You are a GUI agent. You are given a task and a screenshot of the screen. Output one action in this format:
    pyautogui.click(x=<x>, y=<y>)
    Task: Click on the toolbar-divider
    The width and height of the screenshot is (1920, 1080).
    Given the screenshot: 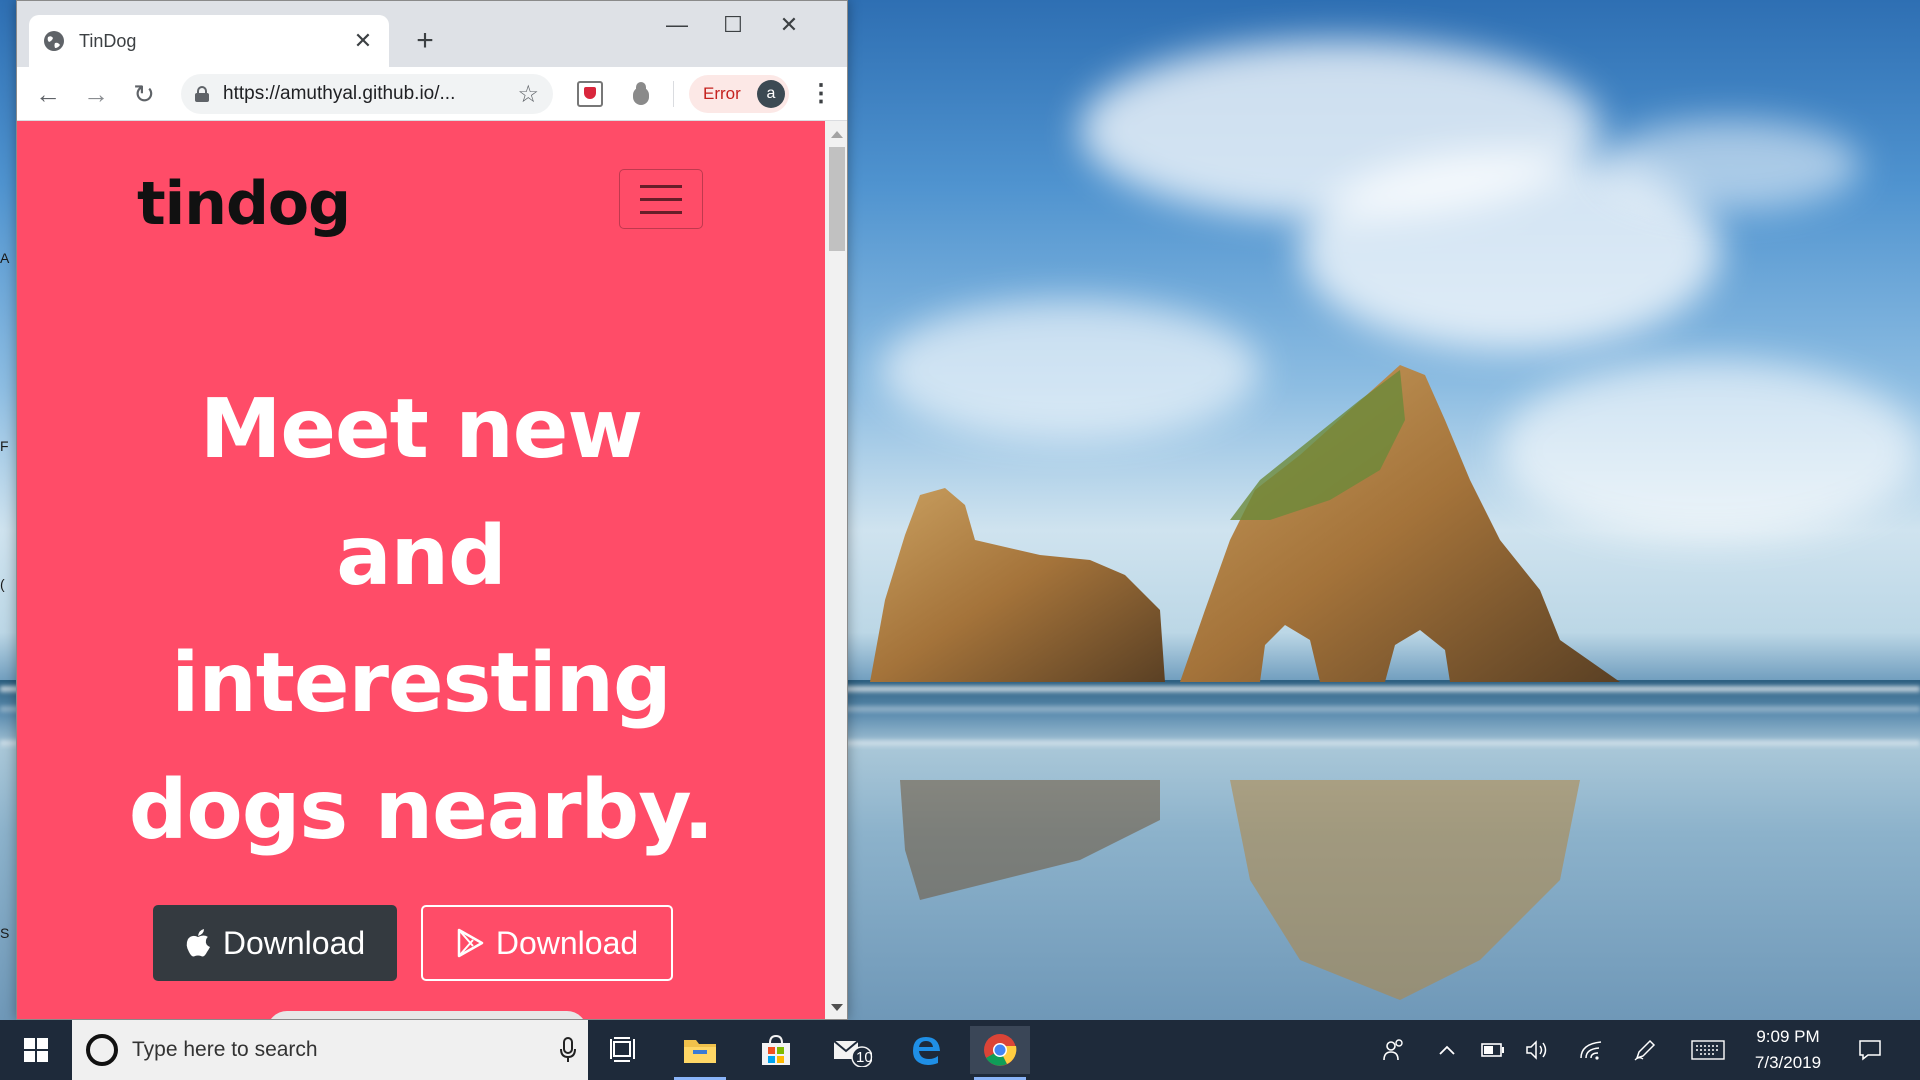 What is the action you would take?
    pyautogui.click(x=673, y=94)
    